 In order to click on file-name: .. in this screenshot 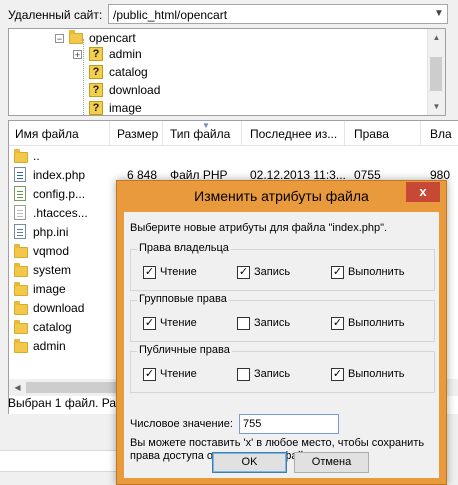, I will do `click(36, 156)`.